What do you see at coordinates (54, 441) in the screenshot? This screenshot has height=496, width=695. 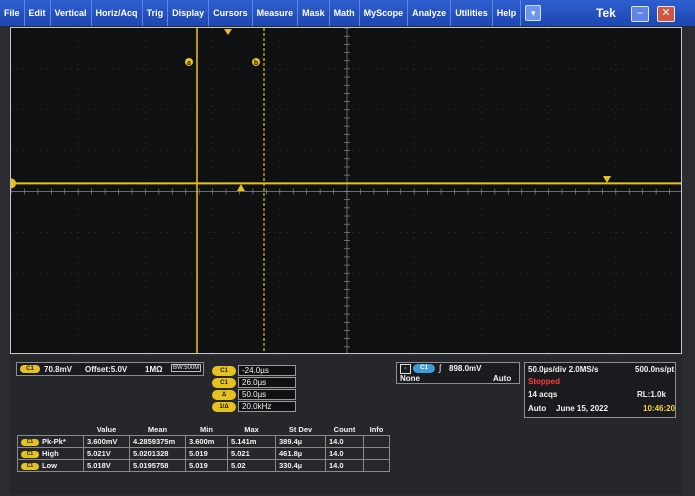 I see `measurement-name-text: Pk-Pk*` at bounding box center [54, 441].